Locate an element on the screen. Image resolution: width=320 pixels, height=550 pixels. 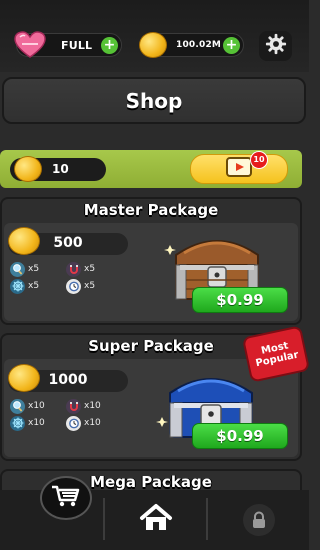
nav-shop-button is located at coordinates (66, 498).